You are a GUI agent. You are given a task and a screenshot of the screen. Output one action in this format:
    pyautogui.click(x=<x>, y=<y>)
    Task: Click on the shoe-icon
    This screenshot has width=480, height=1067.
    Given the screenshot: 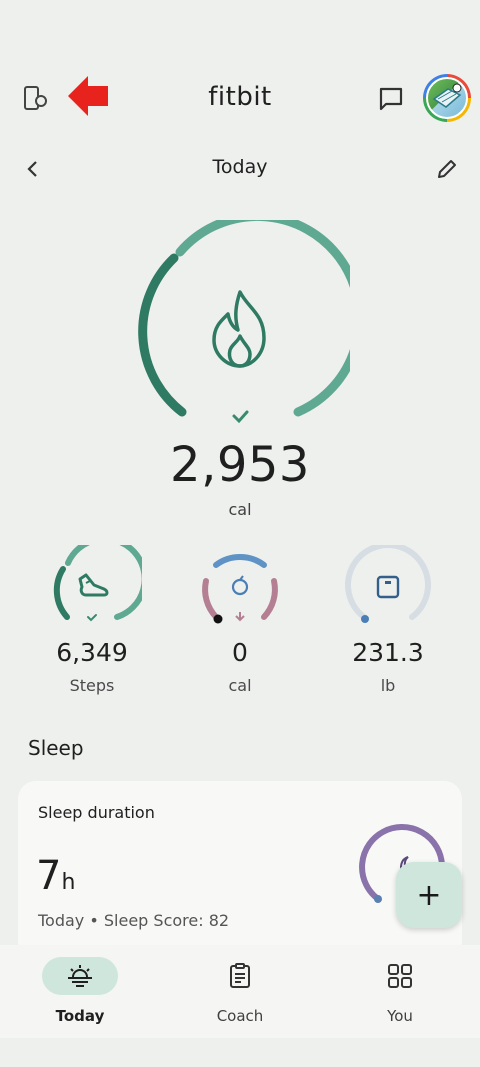 What is the action you would take?
    pyautogui.click(x=93, y=585)
    